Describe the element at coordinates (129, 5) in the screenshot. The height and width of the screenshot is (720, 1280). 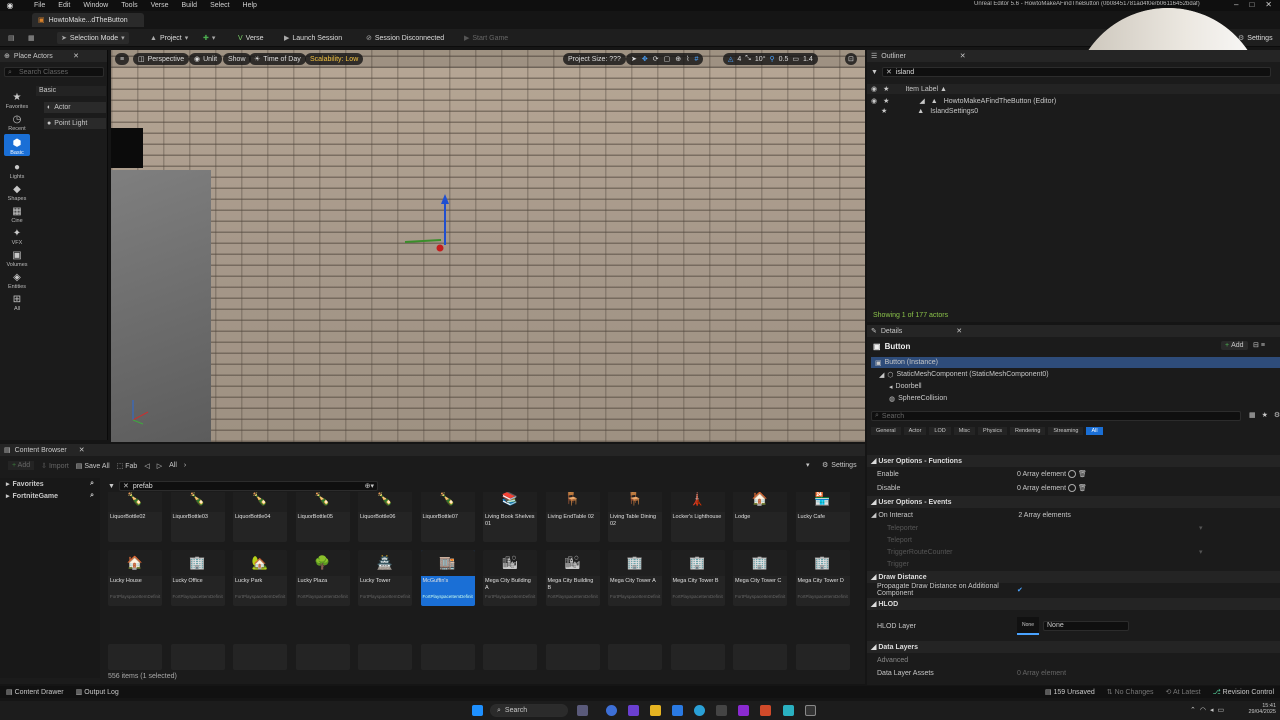
I see `menu-tools: Tools` at that location.